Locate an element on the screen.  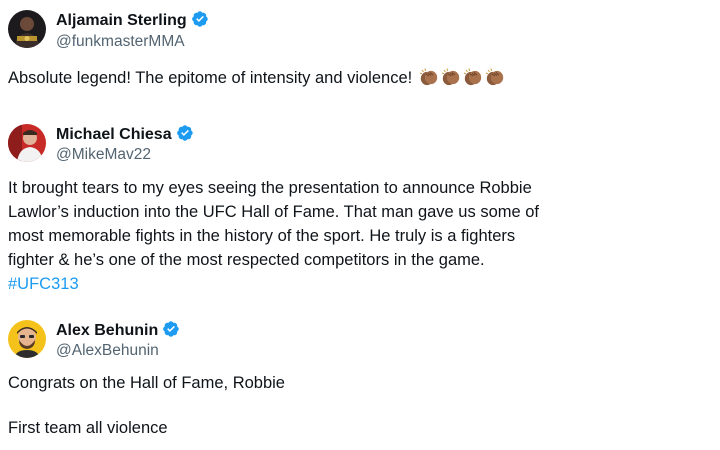
tweet-text-line: First team all violence is located at coordinates (88, 428).